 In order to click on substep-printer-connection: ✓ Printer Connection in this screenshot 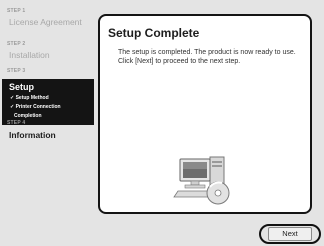, I will do `click(35, 107)`.